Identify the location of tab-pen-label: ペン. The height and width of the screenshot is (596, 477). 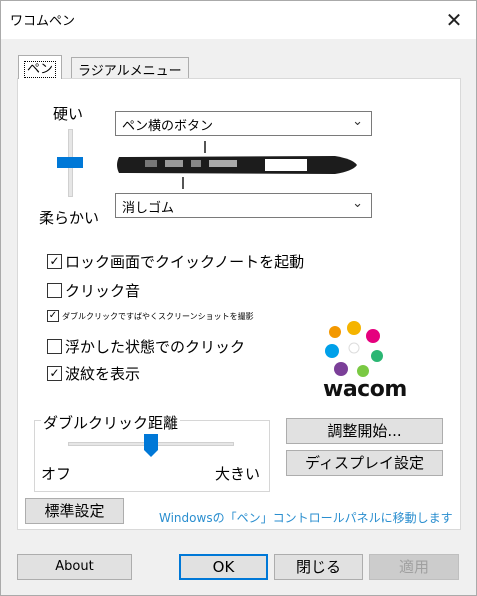
(40, 69).